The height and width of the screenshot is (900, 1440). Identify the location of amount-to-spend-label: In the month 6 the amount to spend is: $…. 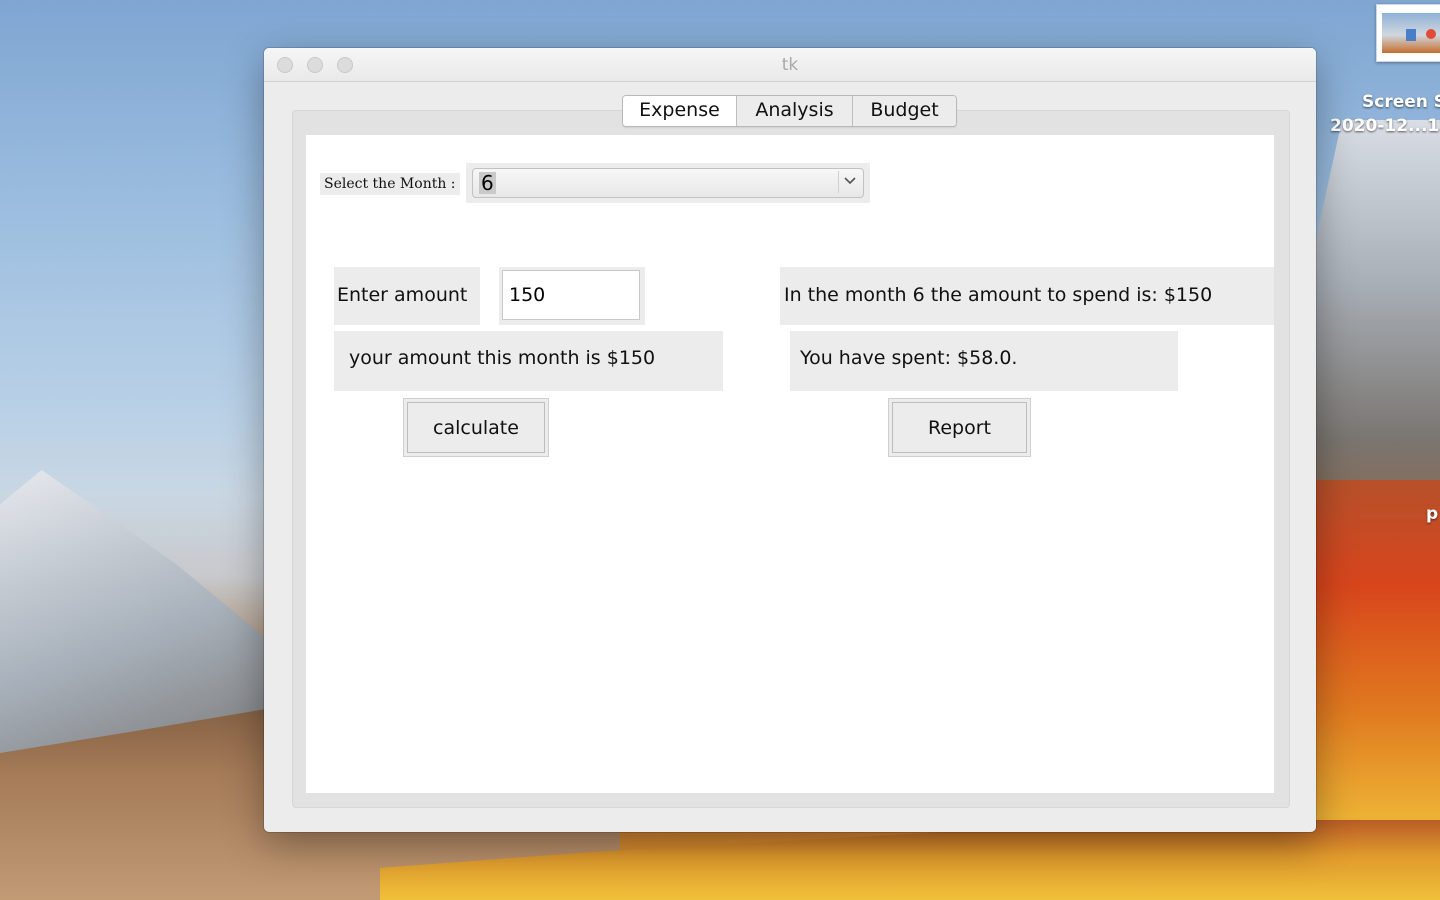
(1027, 296).